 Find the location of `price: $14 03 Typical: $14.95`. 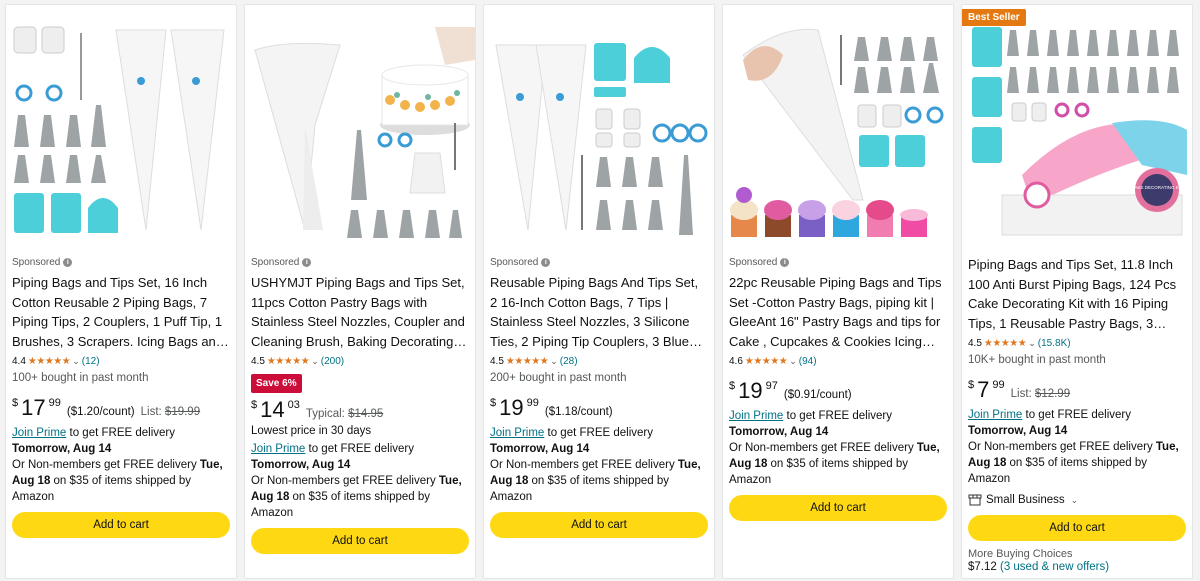

price: $14 03 Typical: $14.95 is located at coordinates (360, 410).